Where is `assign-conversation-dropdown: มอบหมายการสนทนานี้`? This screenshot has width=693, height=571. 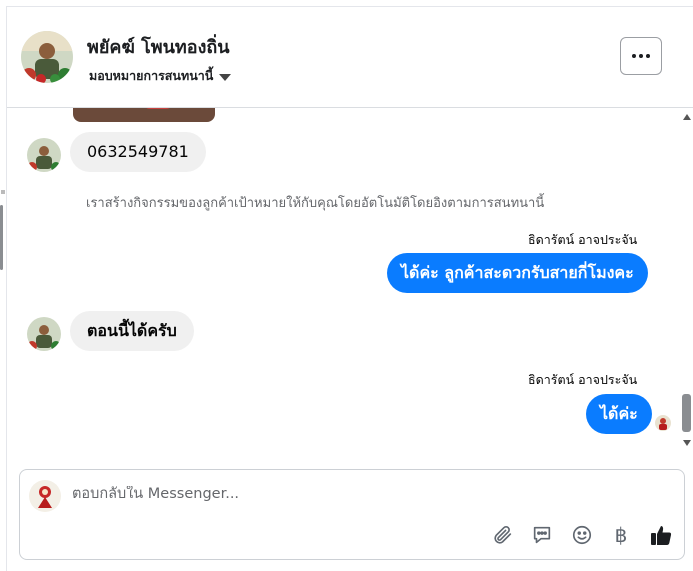 assign-conversation-dropdown: มอบหมายการสนทนานี้ is located at coordinates (160, 76).